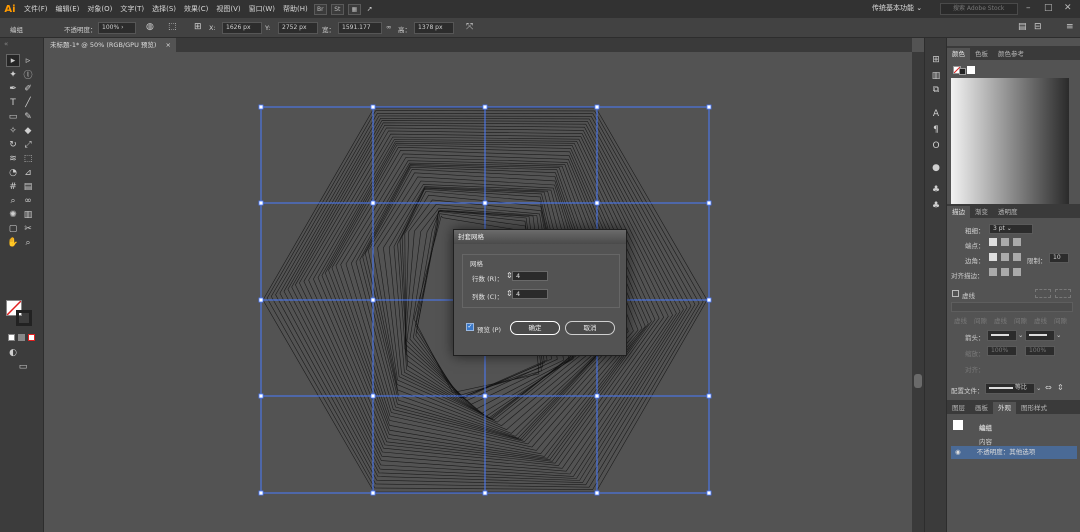  What do you see at coordinates (196, 9) in the screenshot?
I see `menu-effect: 效果(C)` at bounding box center [196, 9].